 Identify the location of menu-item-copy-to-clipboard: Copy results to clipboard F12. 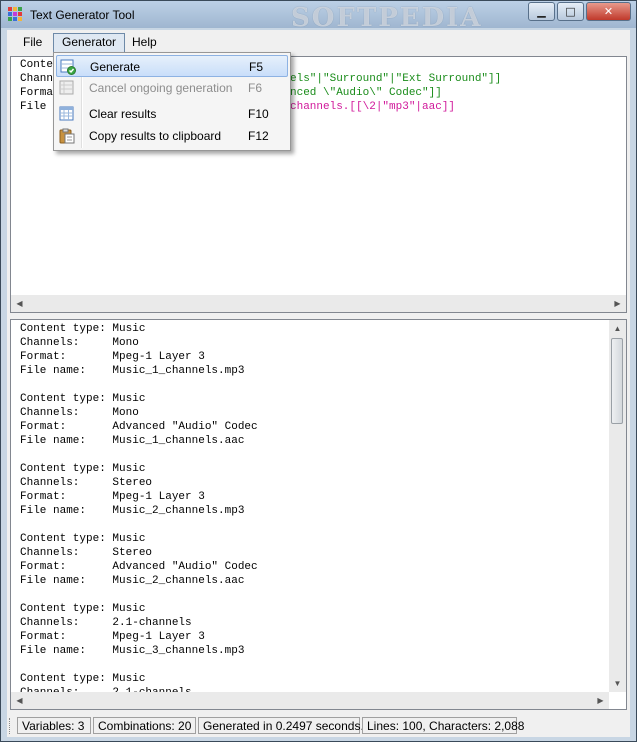
(172, 136).